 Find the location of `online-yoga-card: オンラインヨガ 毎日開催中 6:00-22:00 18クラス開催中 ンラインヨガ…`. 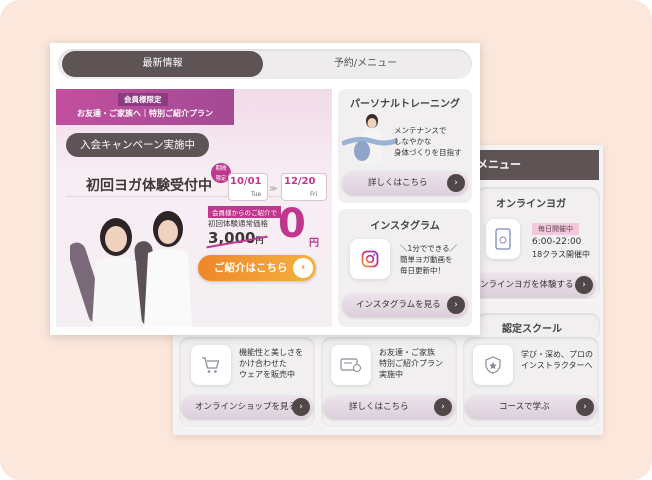

online-yoga-card: オンラインヨガ 毎日開催中 6:00-22:00 18クラス開催中 ンラインヨガ… is located at coordinates (538, 243).